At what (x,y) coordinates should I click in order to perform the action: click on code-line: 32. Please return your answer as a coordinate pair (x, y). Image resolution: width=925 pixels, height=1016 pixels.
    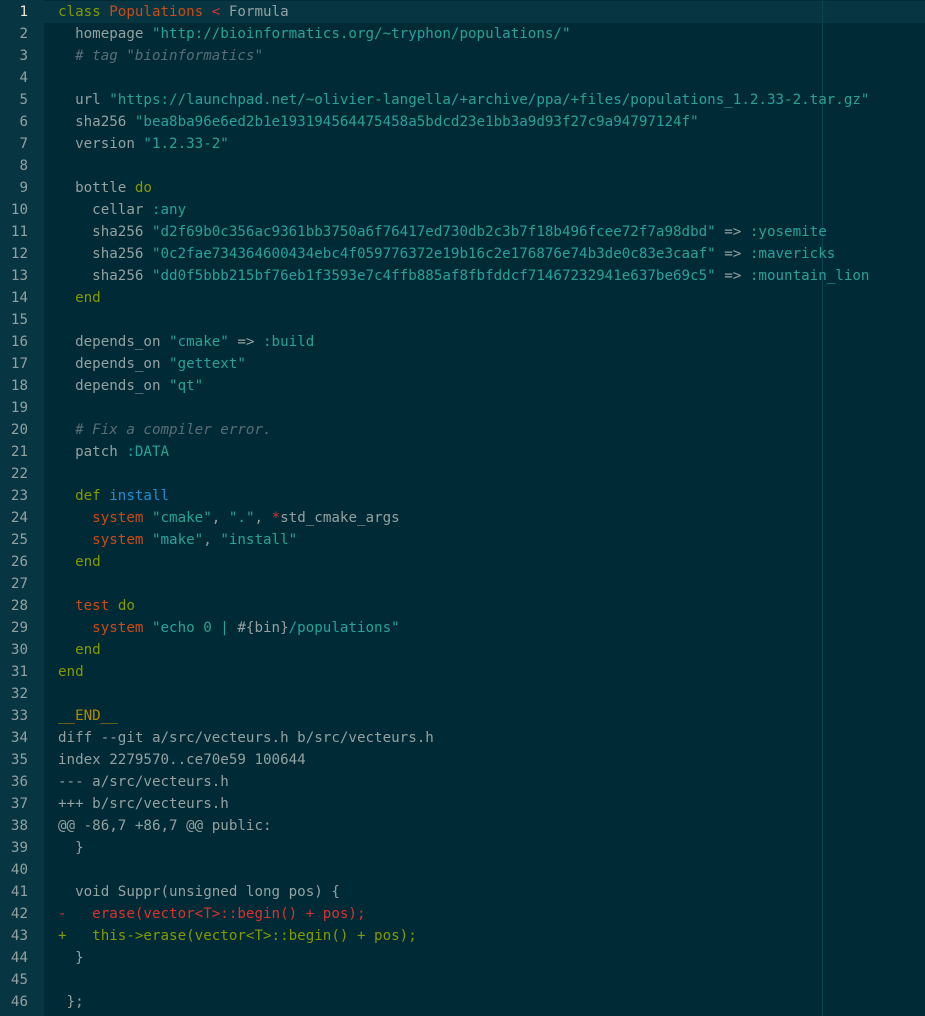
    Looking at the image, I should click on (462, 694).